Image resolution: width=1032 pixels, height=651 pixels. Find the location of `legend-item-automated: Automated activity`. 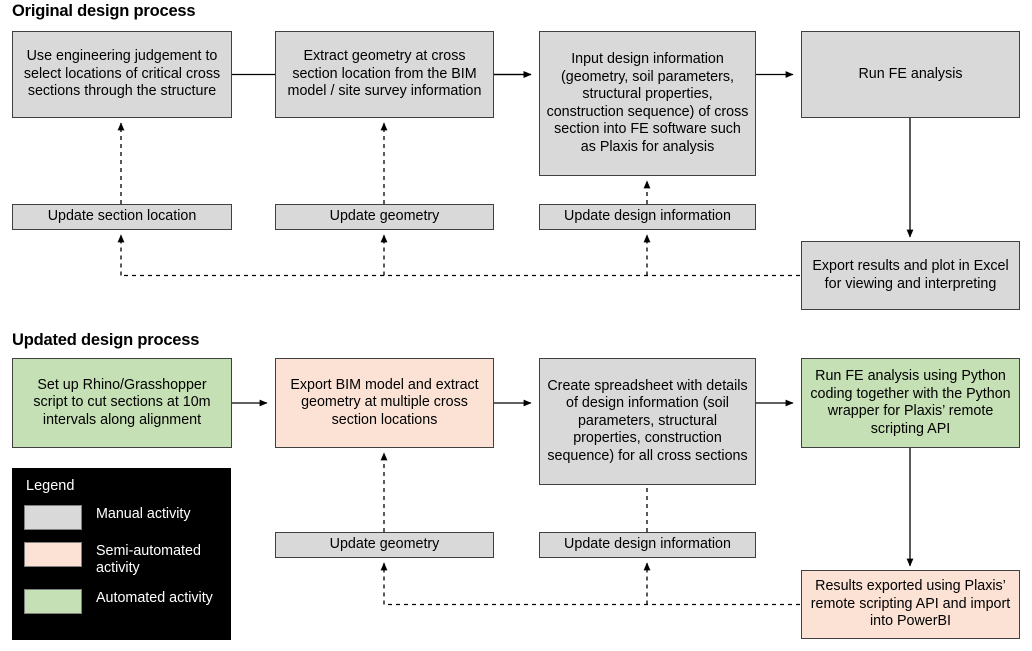

legend-item-automated: Automated activity is located at coordinates (121, 601).